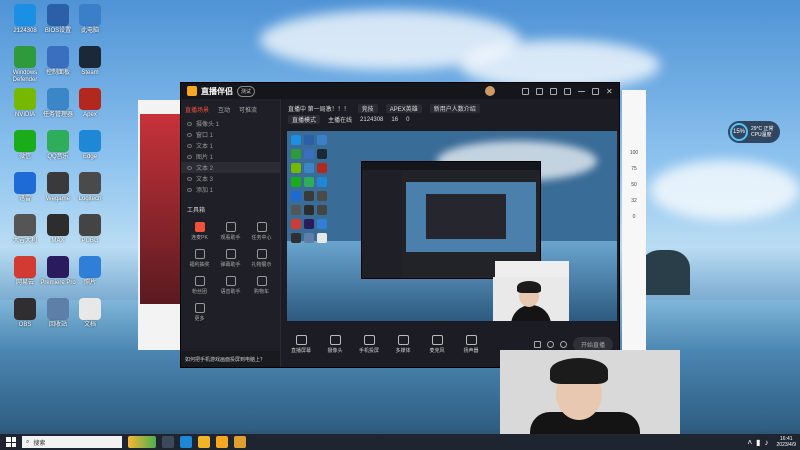  What do you see at coordinates (537, 344) in the screenshot?
I see `record-icon` at bounding box center [537, 344].